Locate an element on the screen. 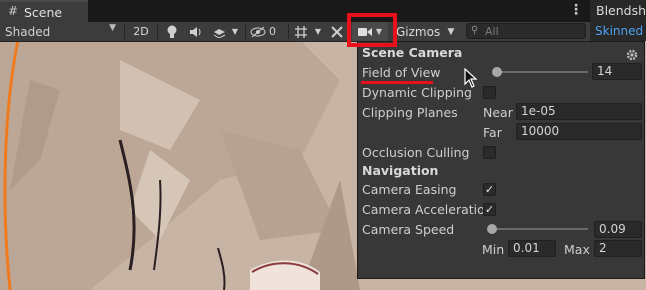 The height and width of the screenshot is (290, 646). highlight-underline is located at coordinates (397, 82).